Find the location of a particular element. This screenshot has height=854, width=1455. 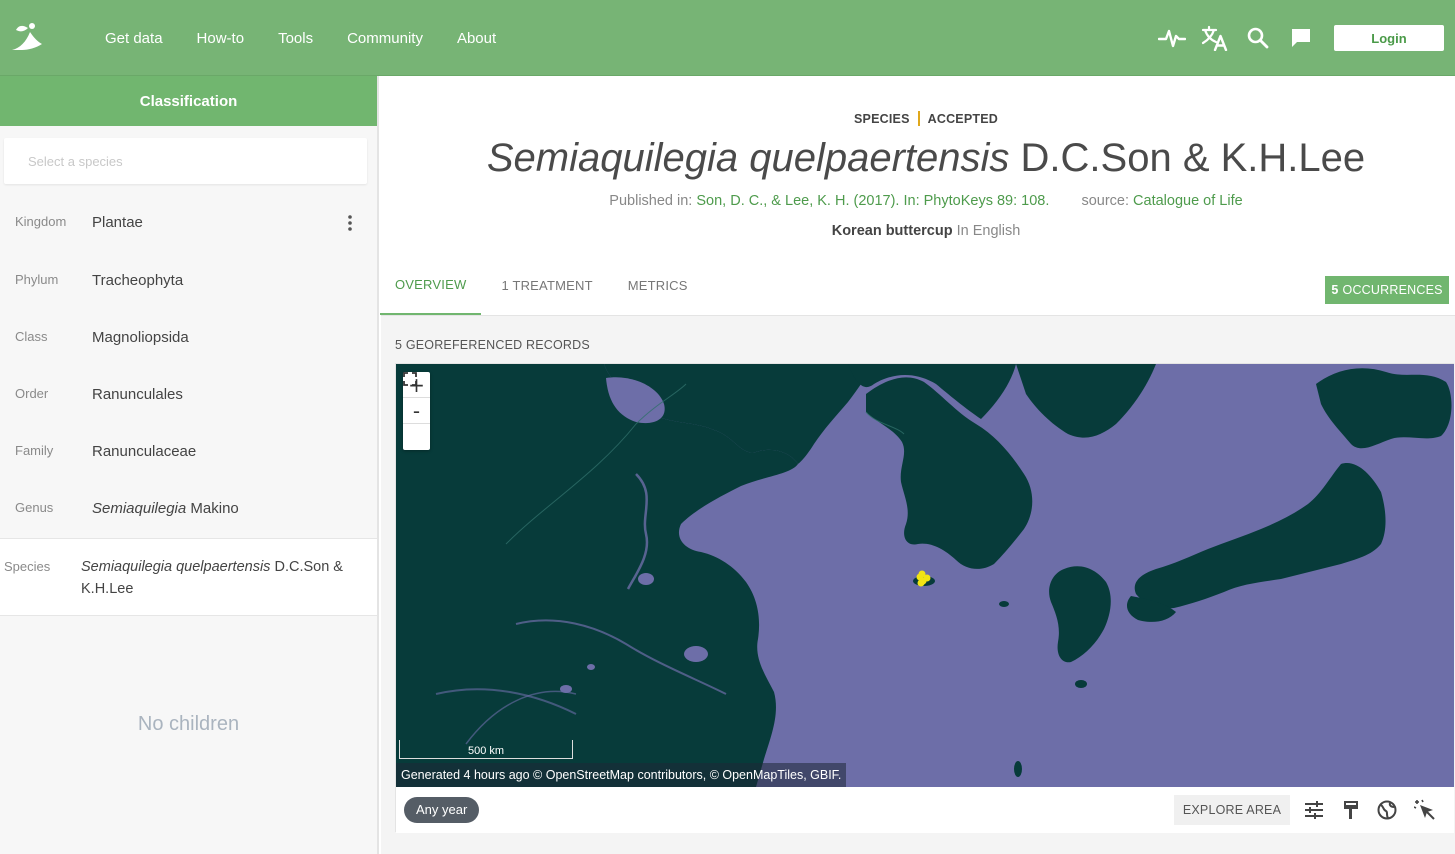

tab-treatment: 1 TREATMENT is located at coordinates (546, 285).